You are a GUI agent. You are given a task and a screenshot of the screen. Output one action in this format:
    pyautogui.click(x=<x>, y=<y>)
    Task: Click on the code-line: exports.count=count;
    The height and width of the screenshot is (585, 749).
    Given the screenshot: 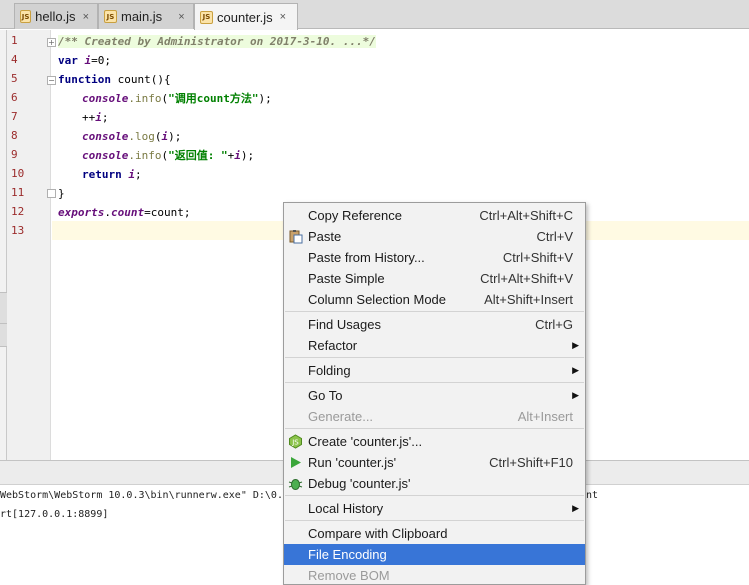 What is the action you would take?
    pyautogui.click(x=124, y=212)
    